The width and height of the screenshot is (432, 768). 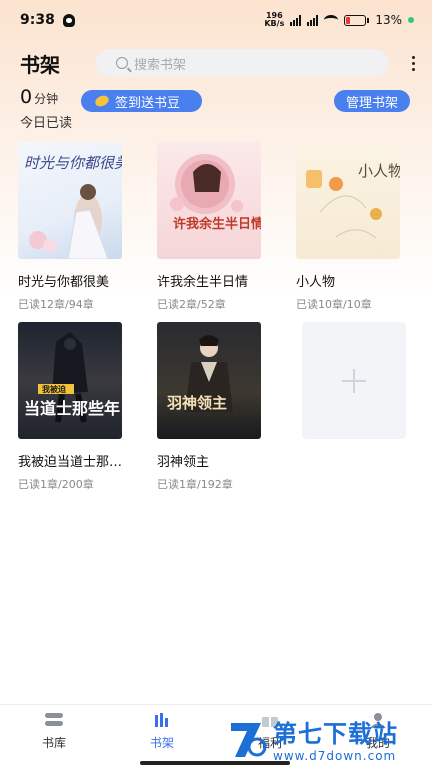 What do you see at coordinates (122, 63) in the screenshot?
I see `search-icon` at bounding box center [122, 63].